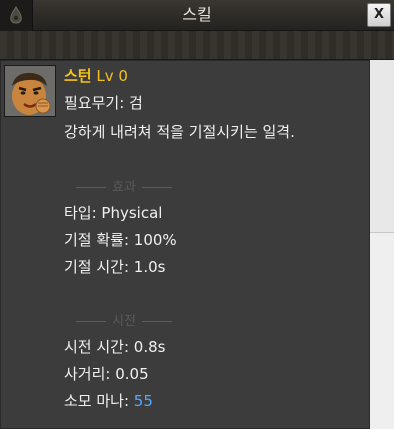 Image resolution: width=394 pixels, height=429 pixels. What do you see at coordinates (382, 146) in the screenshot?
I see `skill-list-top` at bounding box center [382, 146].